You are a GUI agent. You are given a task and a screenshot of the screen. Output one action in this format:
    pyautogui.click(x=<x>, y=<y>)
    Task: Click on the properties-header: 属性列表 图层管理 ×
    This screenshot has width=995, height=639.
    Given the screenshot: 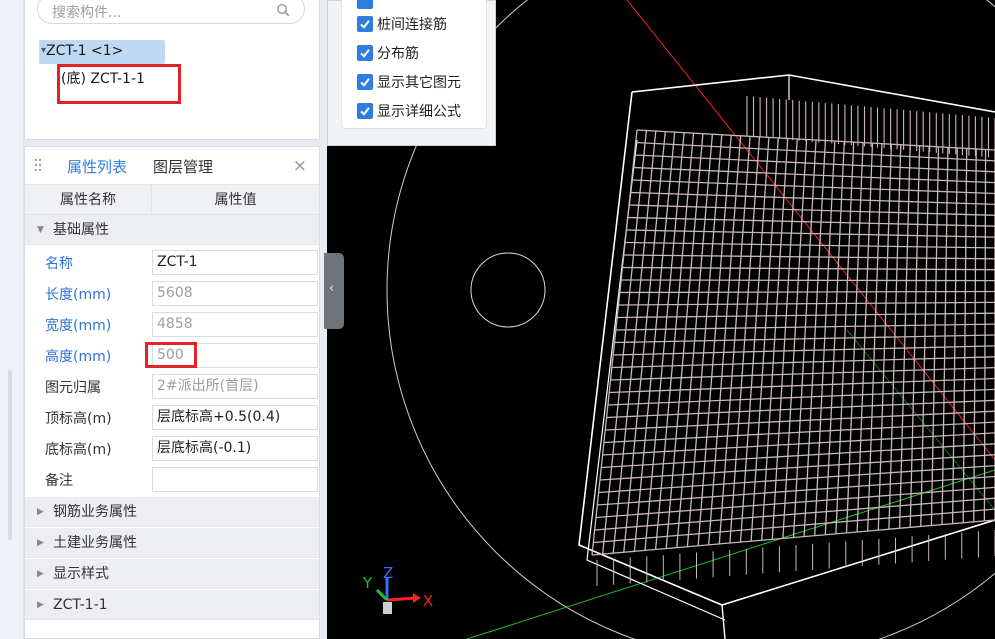 What is the action you would take?
    pyautogui.click(x=172, y=166)
    